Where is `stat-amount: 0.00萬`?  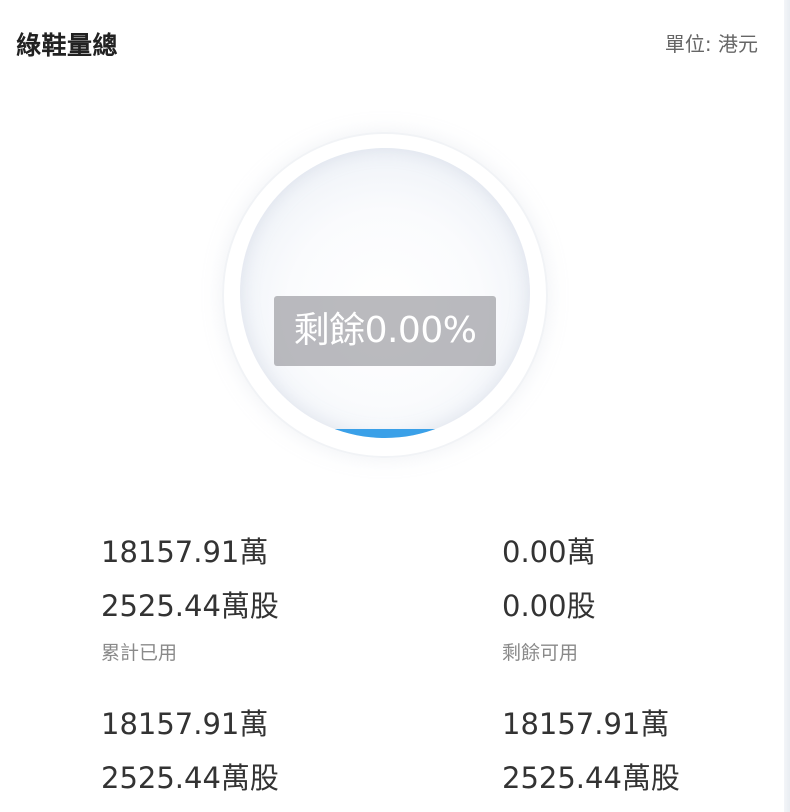
stat-amount: 0.00萬 is located at coordinates (549, 552).